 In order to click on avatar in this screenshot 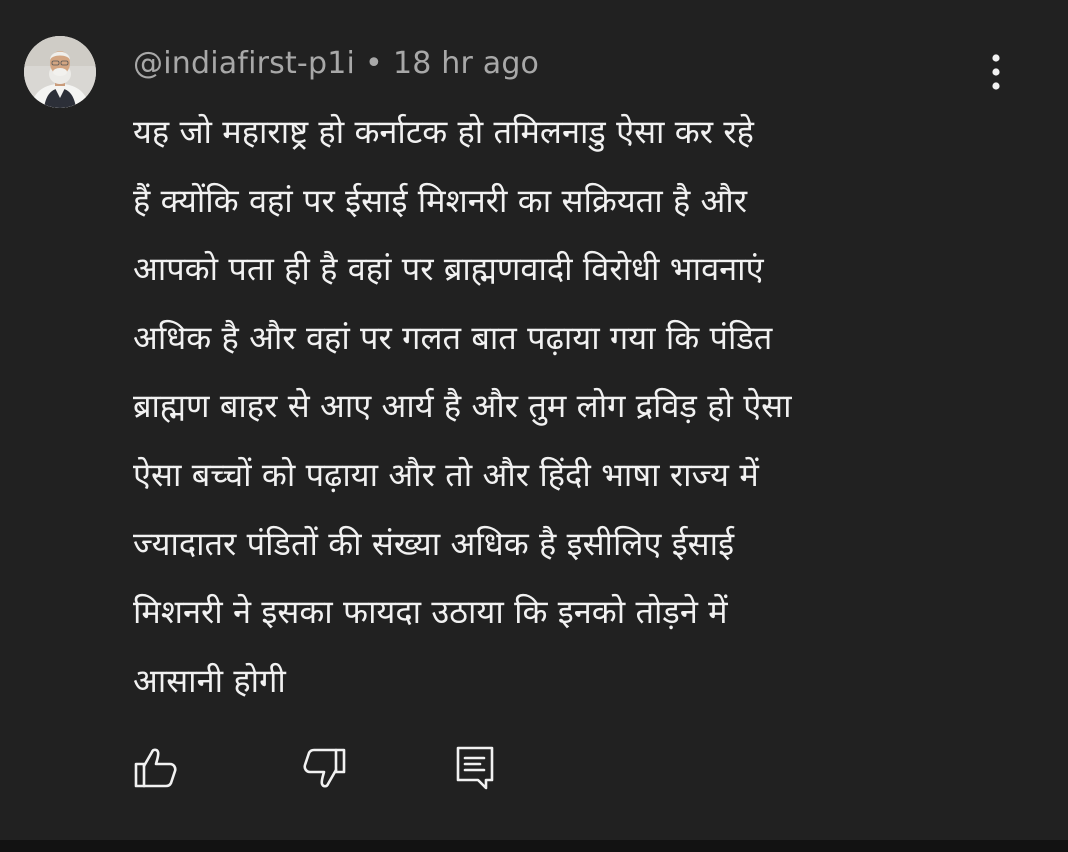, I will do `click(60, 72)`.